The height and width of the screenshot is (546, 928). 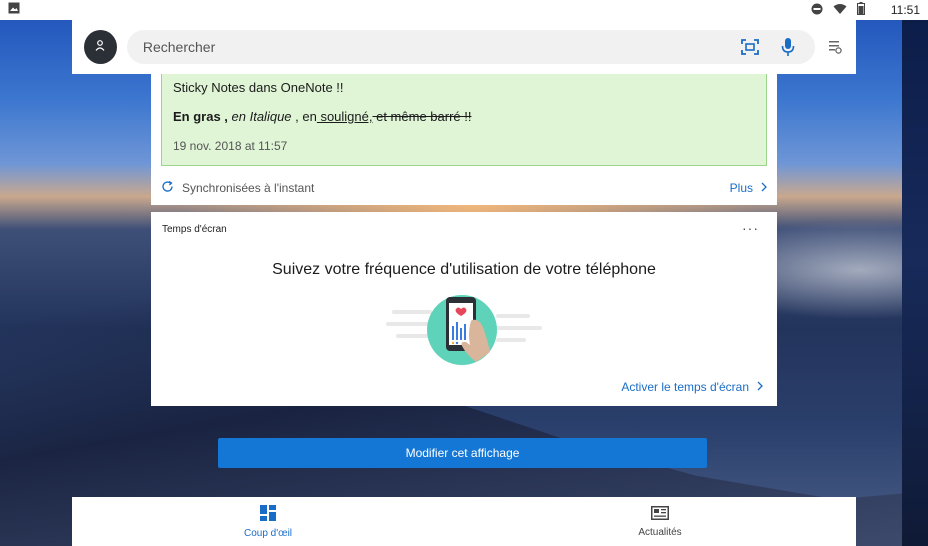 What do you see at coordinates (268, 514) in the screenshot?
I see `grid-icon` at bounding box center [268, 514].